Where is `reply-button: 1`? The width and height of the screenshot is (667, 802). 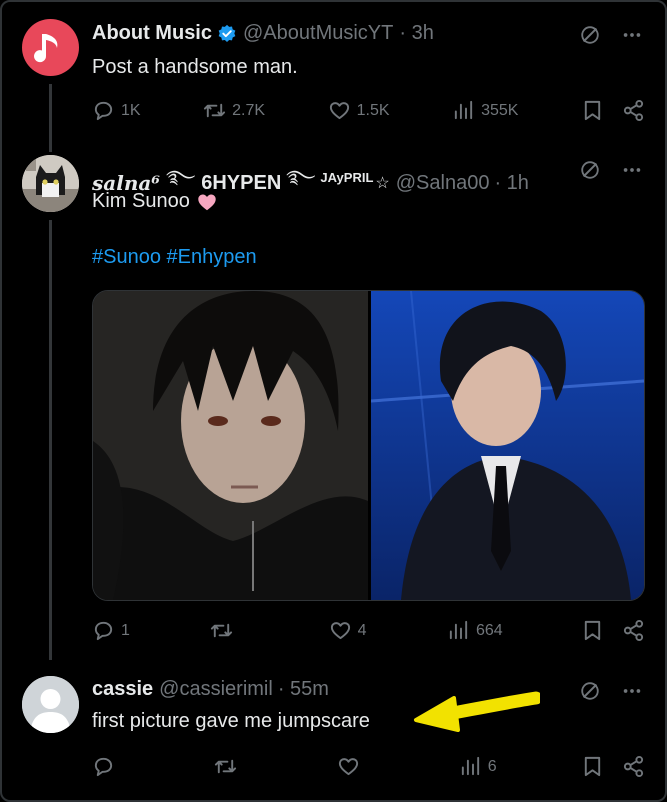 reply-button: 1 is located at coordinates (112, 630).